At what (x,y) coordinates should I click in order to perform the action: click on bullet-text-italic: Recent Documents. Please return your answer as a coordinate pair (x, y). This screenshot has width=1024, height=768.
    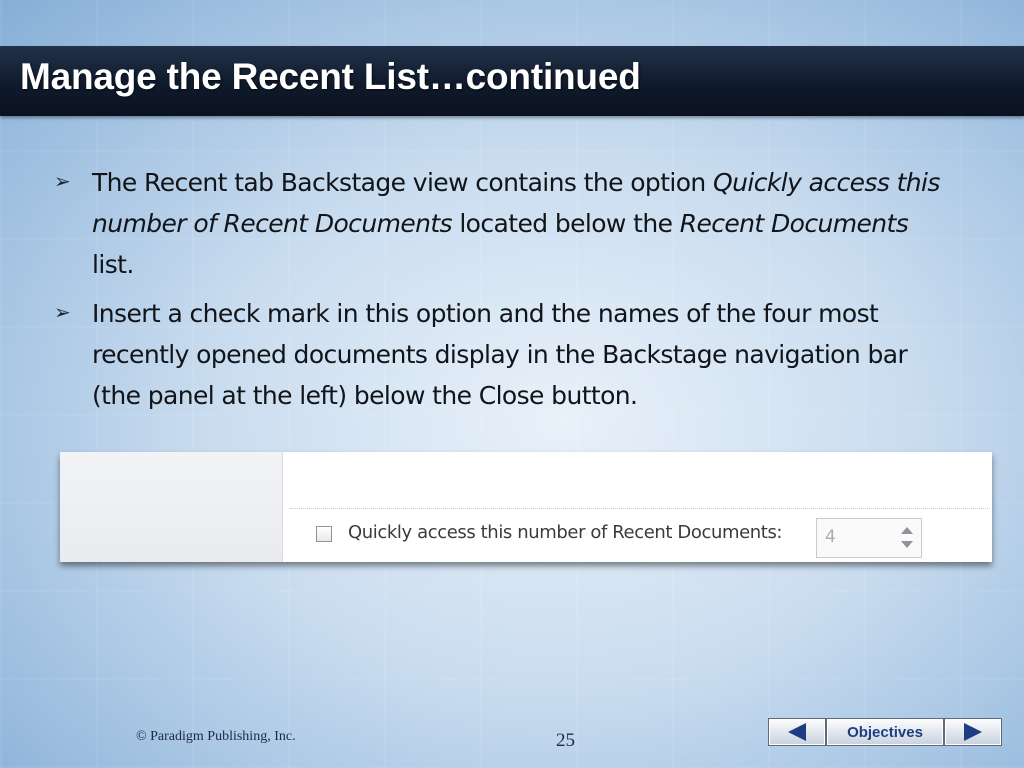
    Looking at the image, I should click on (794, 223).